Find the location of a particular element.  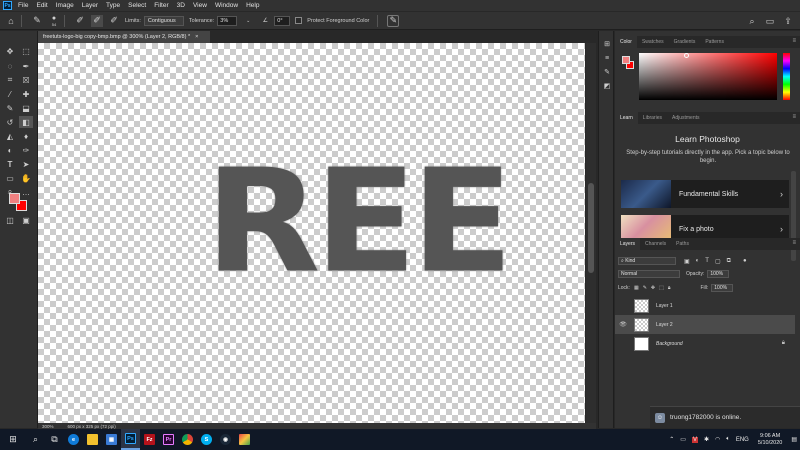

tab-swatches: Swatches is located at coordinates (653, 42).